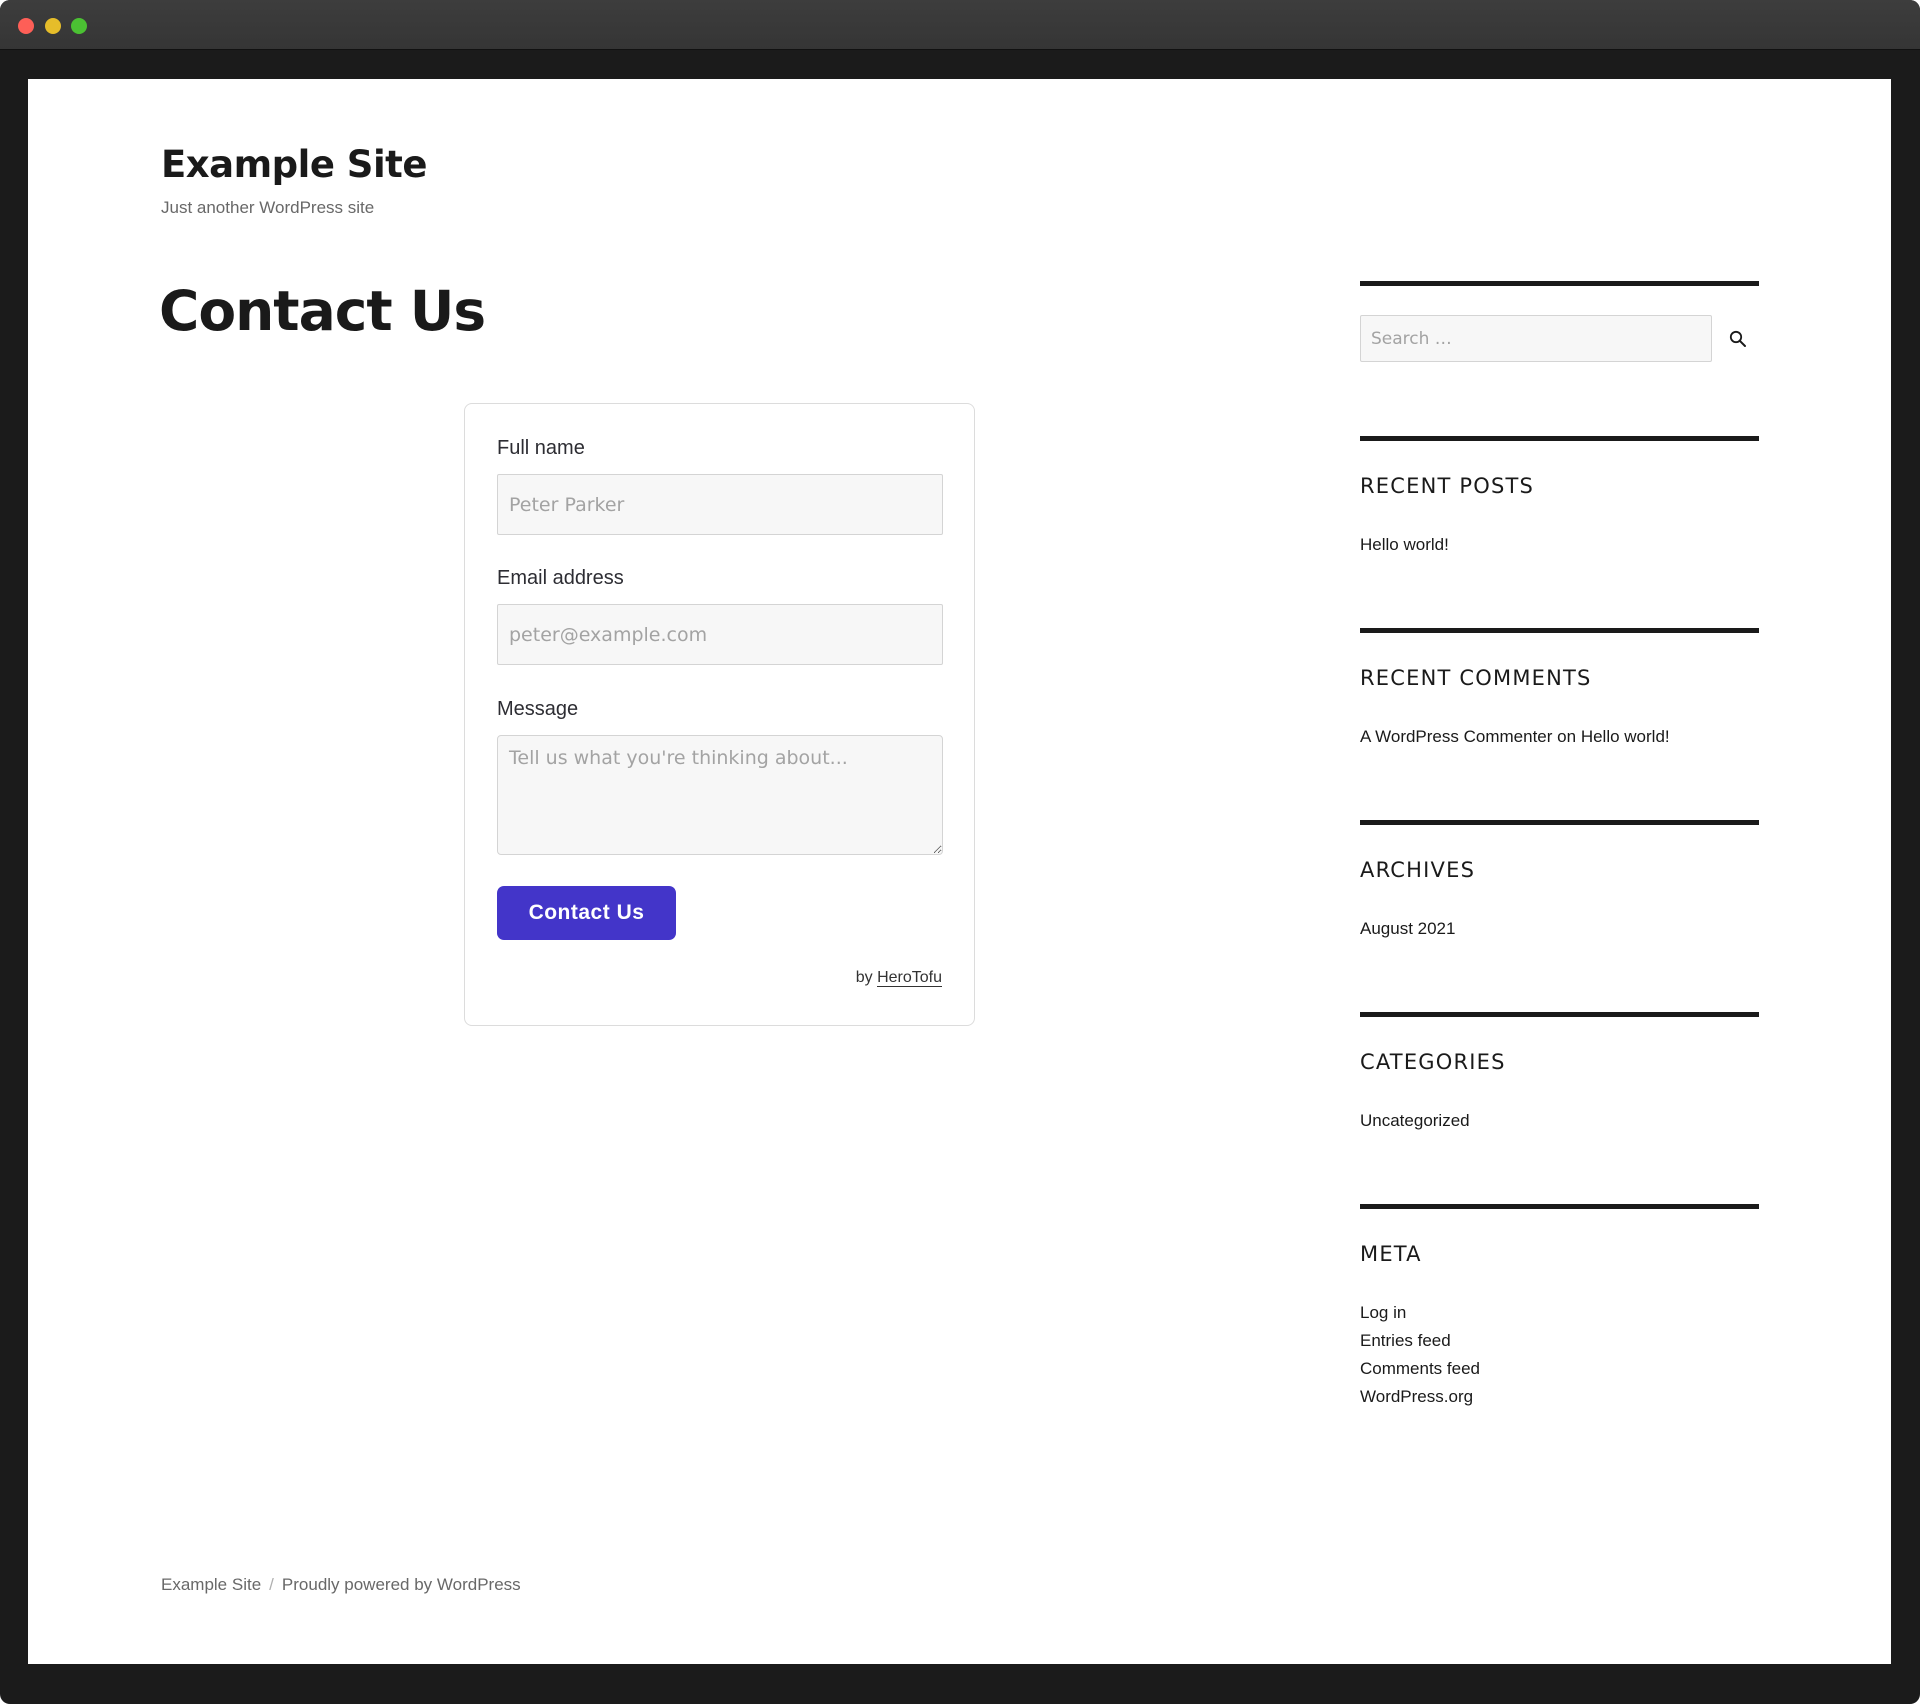  I want to click on categories-list: Uncategorized, so click(1415, 1121).